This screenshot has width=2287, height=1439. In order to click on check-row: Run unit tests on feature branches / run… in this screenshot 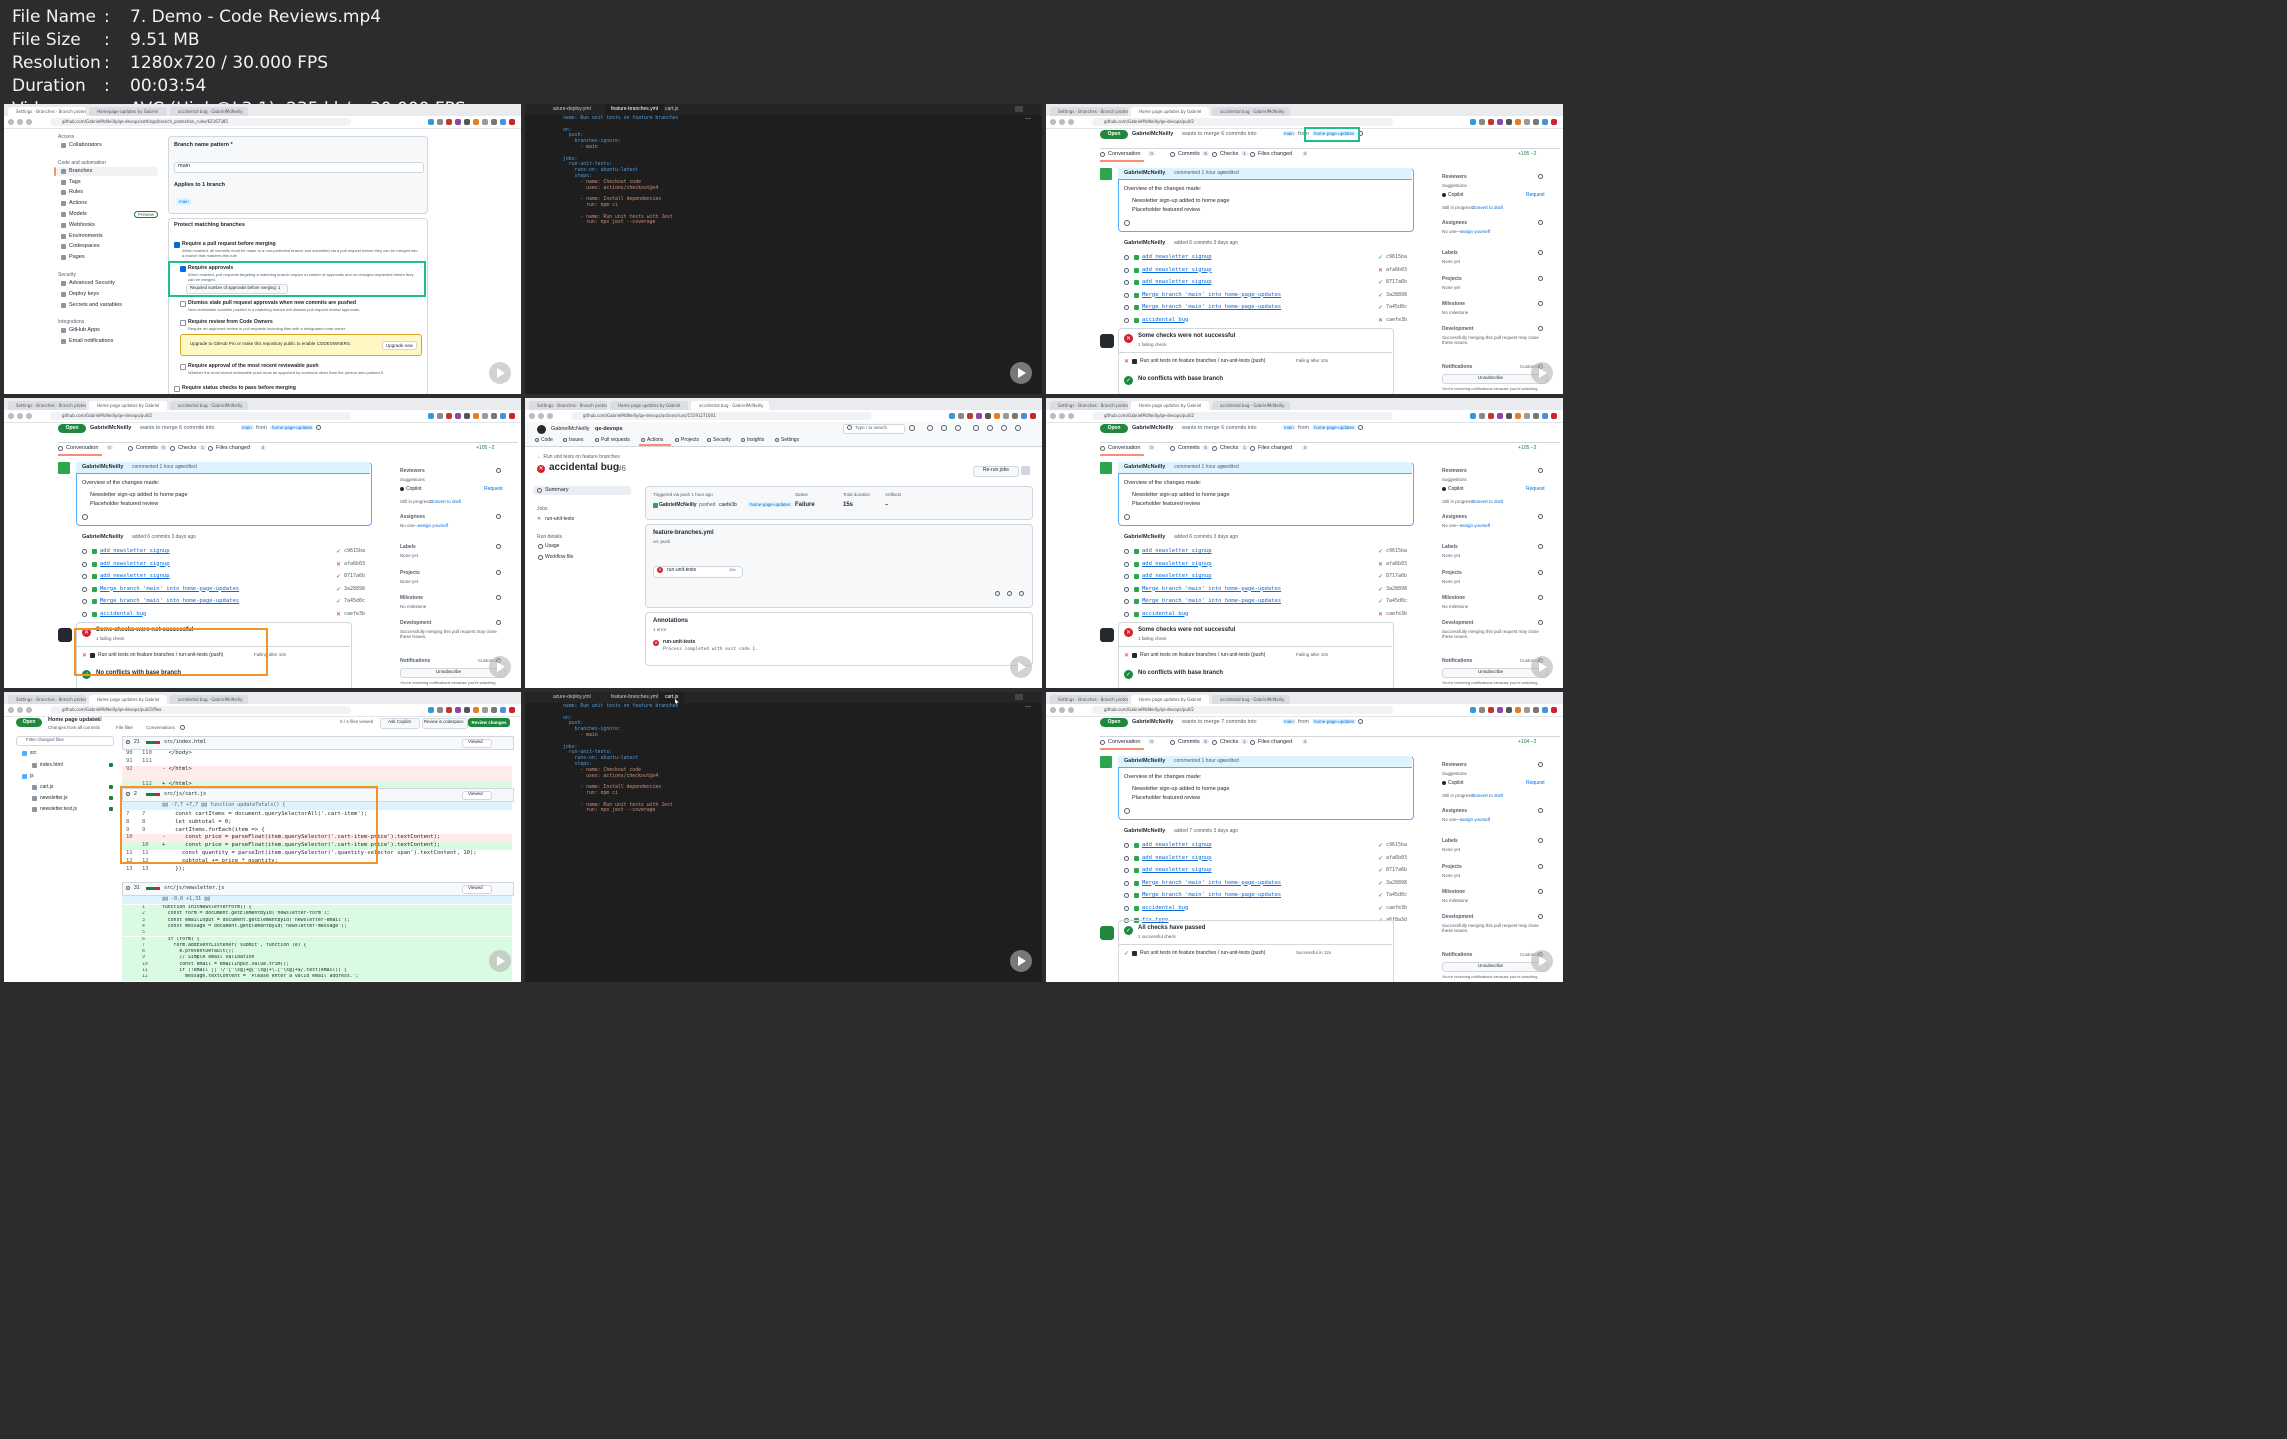, I will do `click(1202, 655)`.